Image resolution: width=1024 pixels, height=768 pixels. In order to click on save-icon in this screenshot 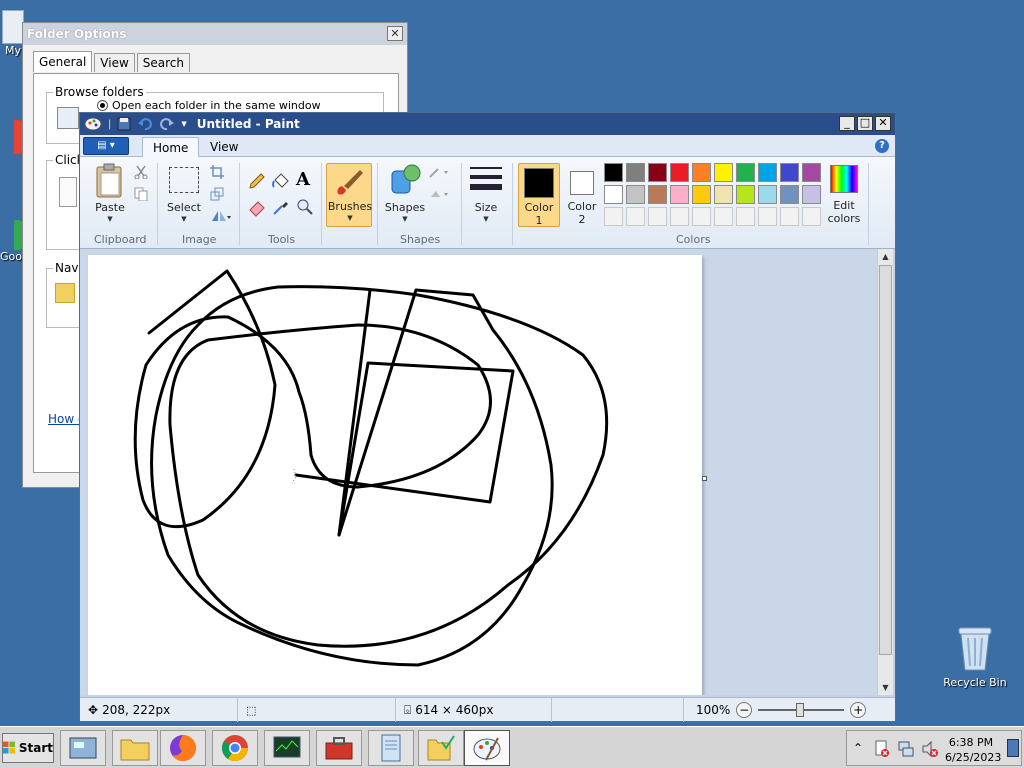, I will do `click(124, 124)`.